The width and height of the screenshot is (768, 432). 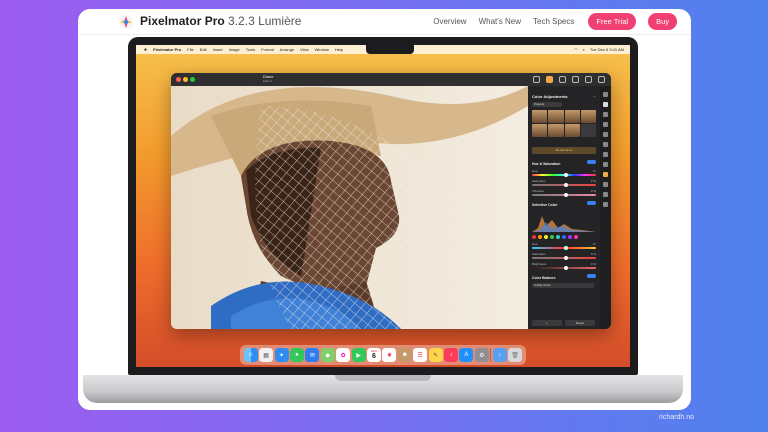 What do you see at coordinates (466, 355) in the screenshot?
I see `app-store-icon: A` at bounding box center [466, 355].